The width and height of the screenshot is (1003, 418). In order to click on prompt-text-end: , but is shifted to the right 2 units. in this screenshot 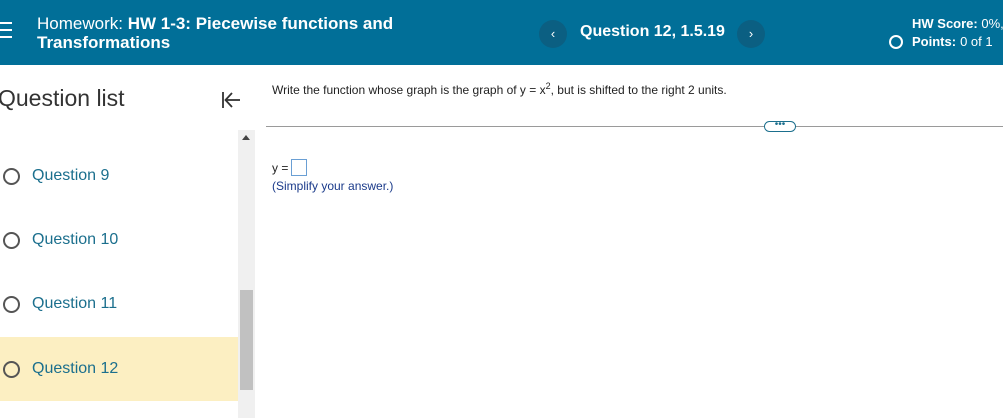, I will do `click(638, 90)`.